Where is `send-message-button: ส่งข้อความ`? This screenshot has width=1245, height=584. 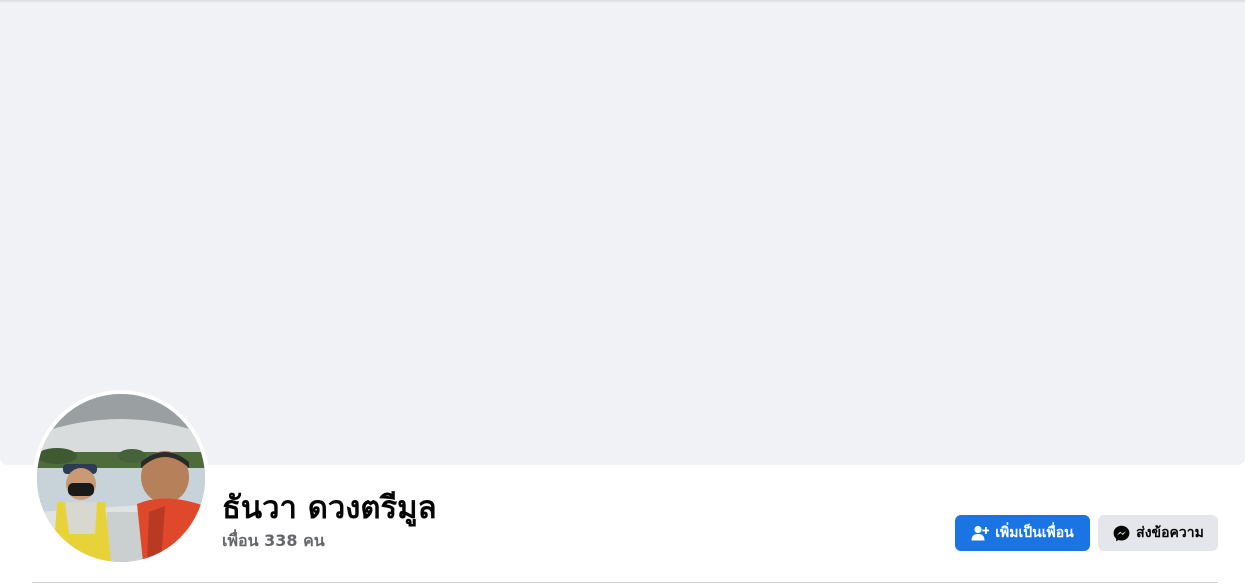 send-message-button: ส่งข้อความ is located at coordinates (1158, 533).